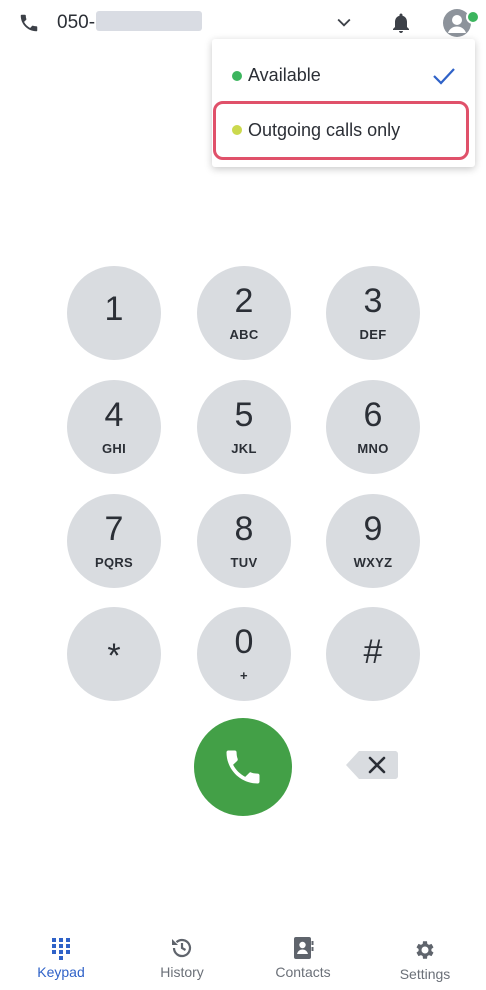 The width and height of the screenshot is (486, 990). Describe the element at coordinates (373, 529) in the screenshot. I see `key-digit: 9` at that location.